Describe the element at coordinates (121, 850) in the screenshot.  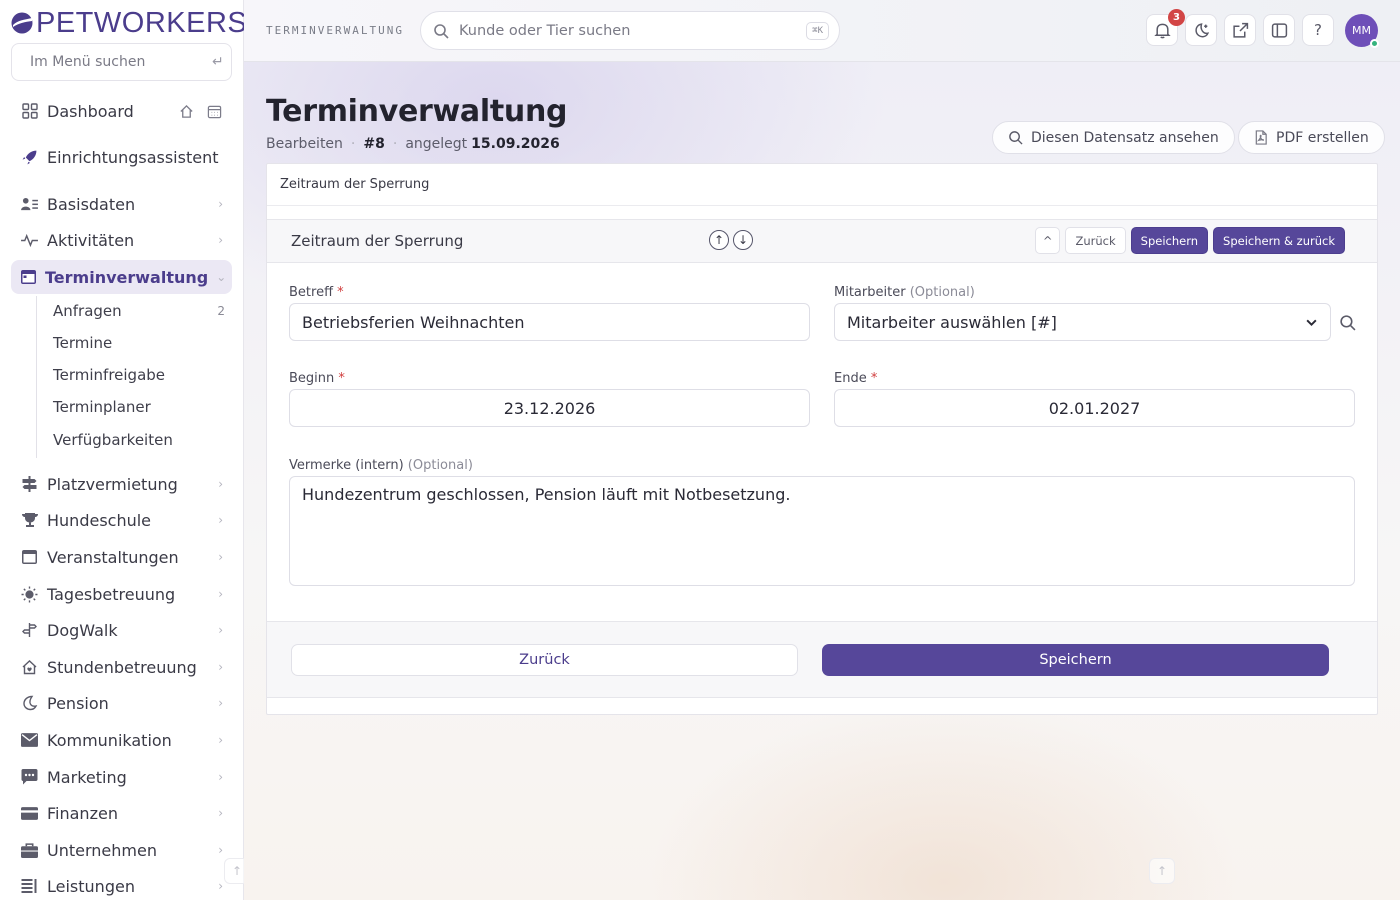
I see `nav-unternehmen: Unternehmen ›` at that location.